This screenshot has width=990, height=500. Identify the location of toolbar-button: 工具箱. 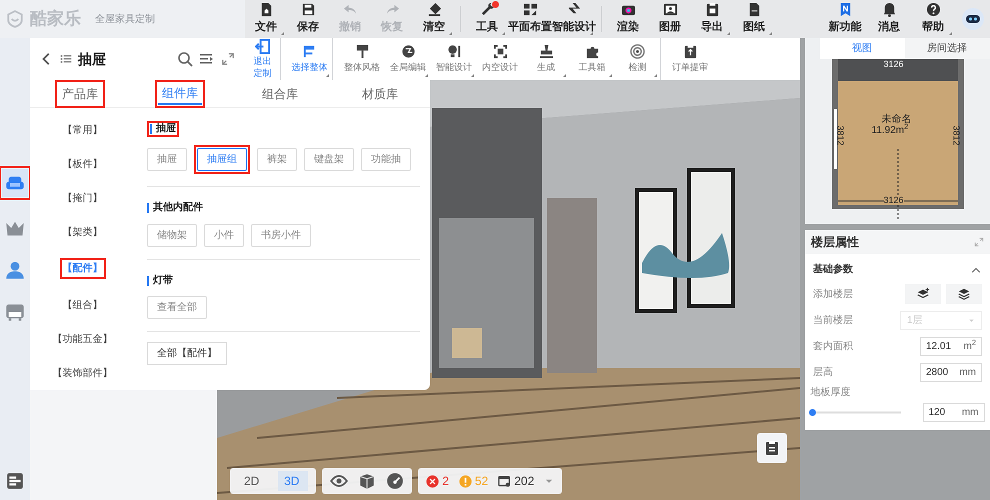
(592, 59).